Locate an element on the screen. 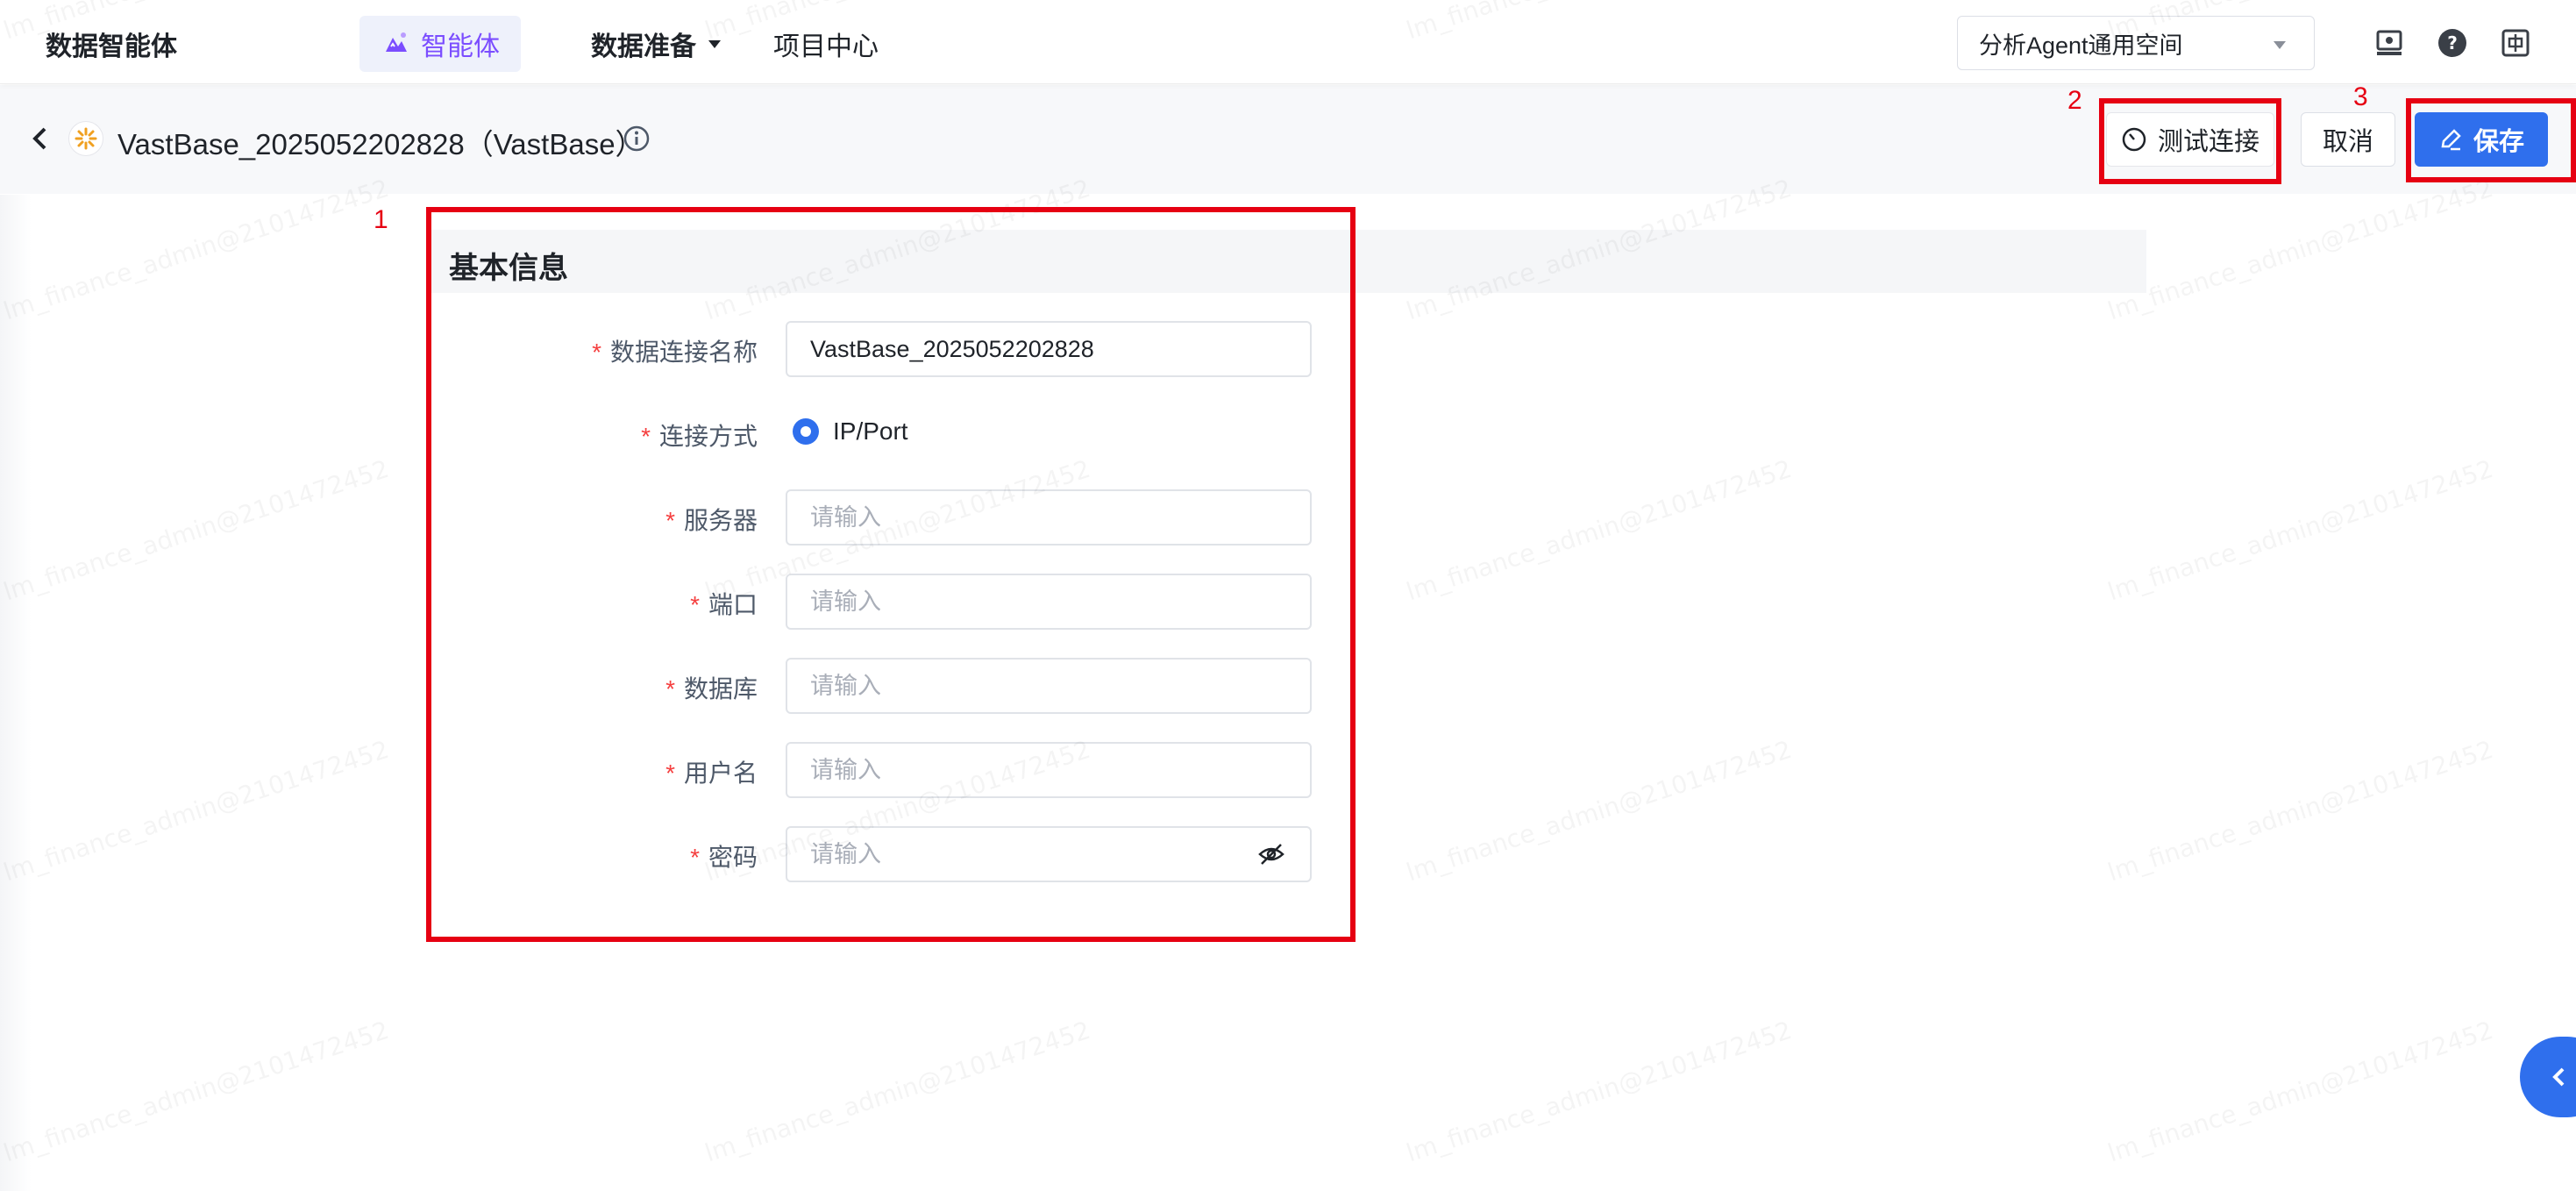 The image size is (2576, 1191). nav-item-data-prep-label: 数据准备 is located at coordinates (643, 46).